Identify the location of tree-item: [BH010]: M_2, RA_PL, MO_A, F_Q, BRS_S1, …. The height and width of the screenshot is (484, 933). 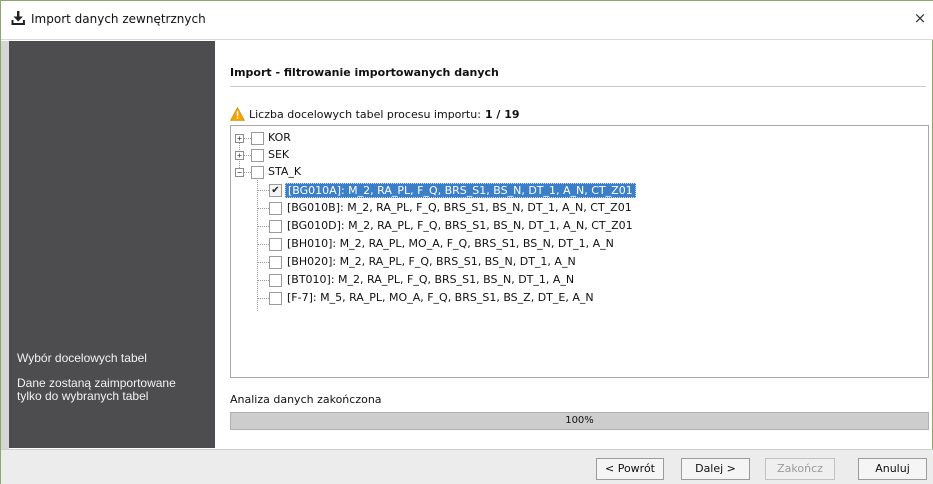
(456, 244).